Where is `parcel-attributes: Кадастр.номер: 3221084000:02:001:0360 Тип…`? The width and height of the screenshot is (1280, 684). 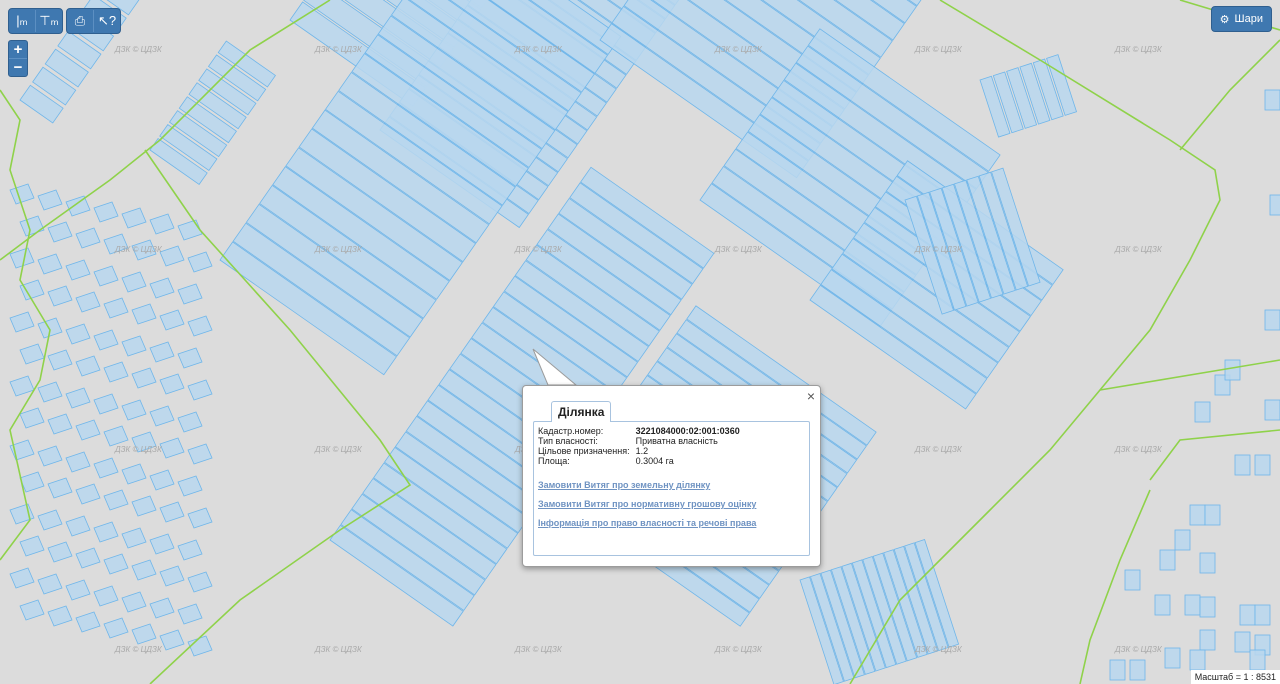
parcel-attributes: Кадастр.номер: 3221084000:02:001:0360 Тип… is located at coordinates (642, 446).